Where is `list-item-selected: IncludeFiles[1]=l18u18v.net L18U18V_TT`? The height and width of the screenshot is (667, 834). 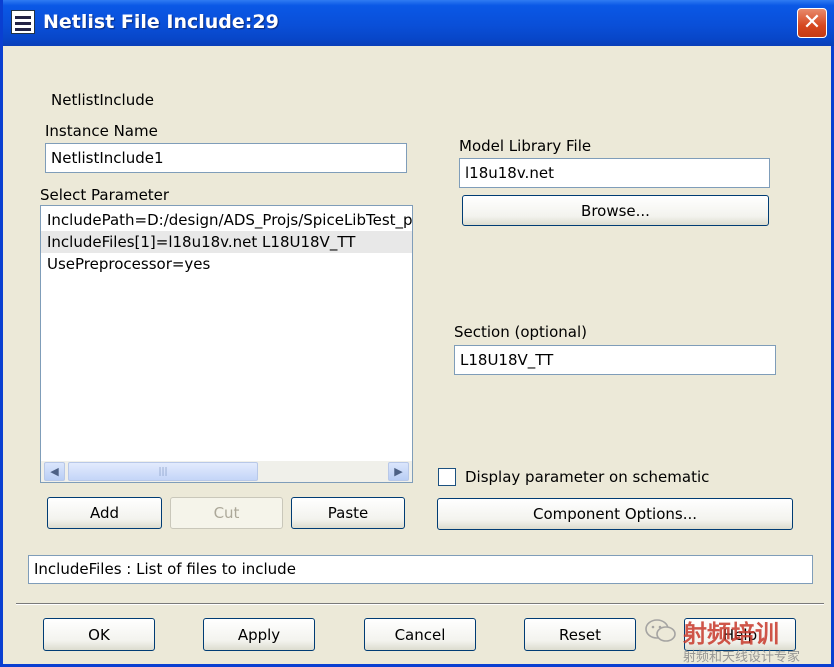 list-item-selected: IncludeFiles[1]=l18u18v.net L18U18V_TT is located at coordinates (226, 242).